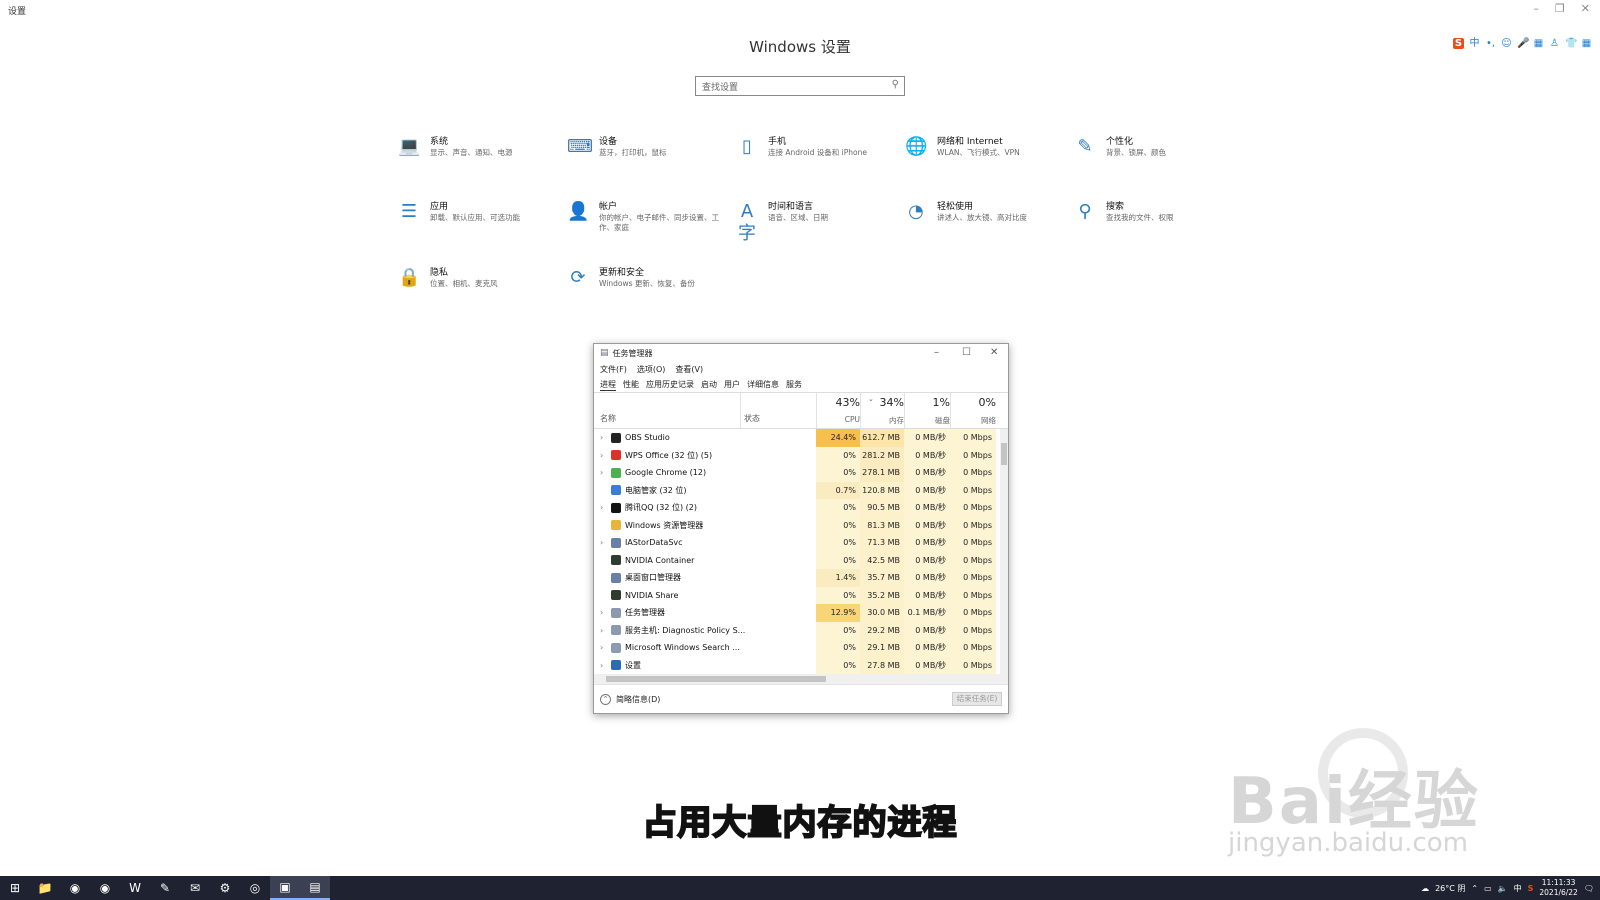 Image resolution: width=1600 pixels, height=900 pixels. What do you see at coordinates (838, 402) in the screenshot?
I see `column-cpu-percent: 43%` at bounding box center [838, 402].